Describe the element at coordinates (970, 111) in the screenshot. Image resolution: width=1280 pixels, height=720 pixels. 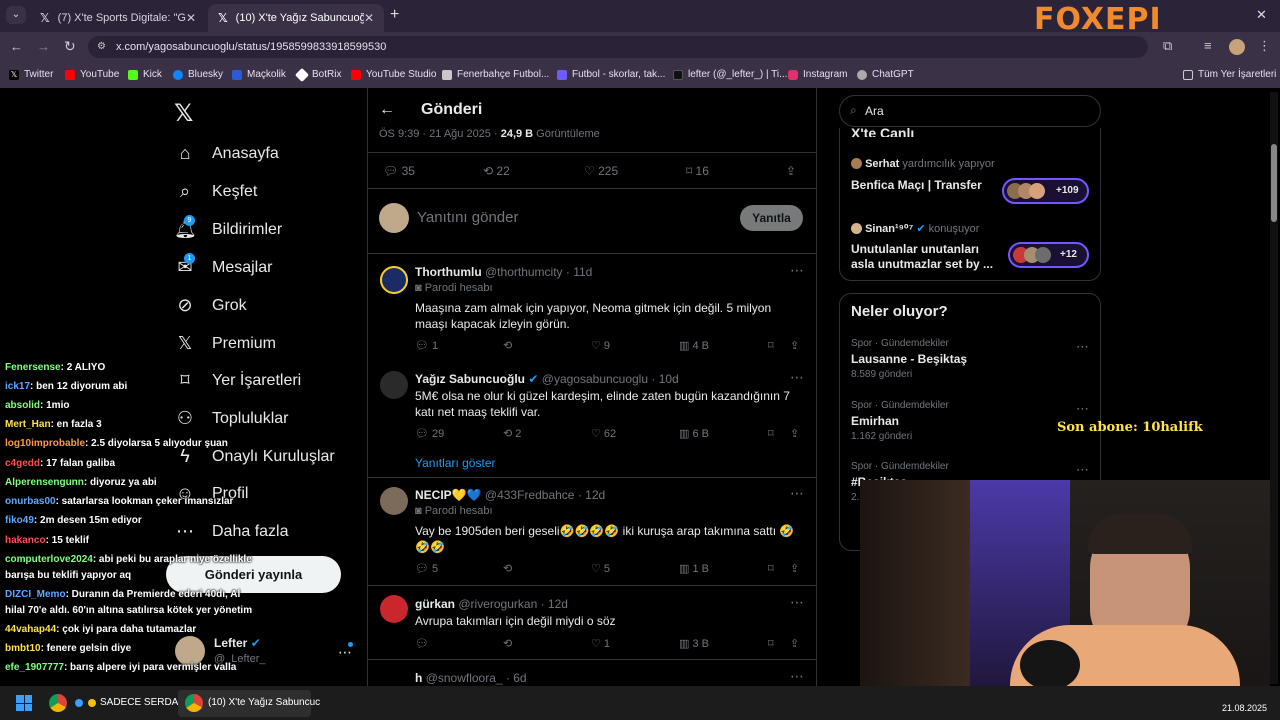
I see `search-box: ⌕ Ara` at that location.